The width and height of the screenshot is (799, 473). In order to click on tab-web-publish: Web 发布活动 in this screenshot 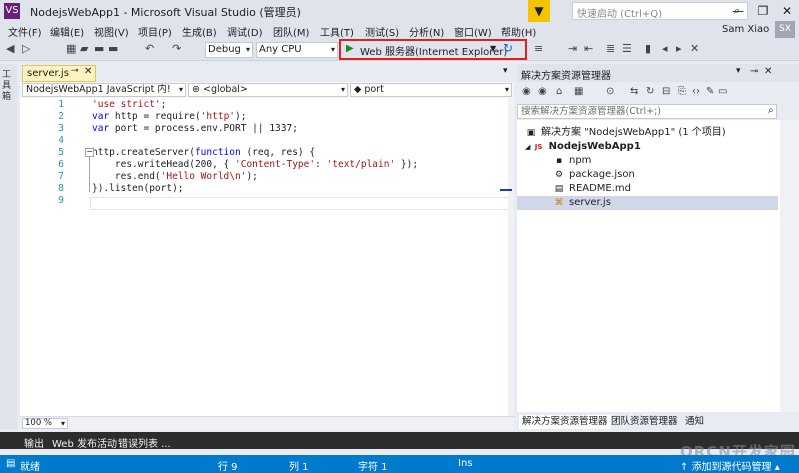, I will do `click(84, 442)`.